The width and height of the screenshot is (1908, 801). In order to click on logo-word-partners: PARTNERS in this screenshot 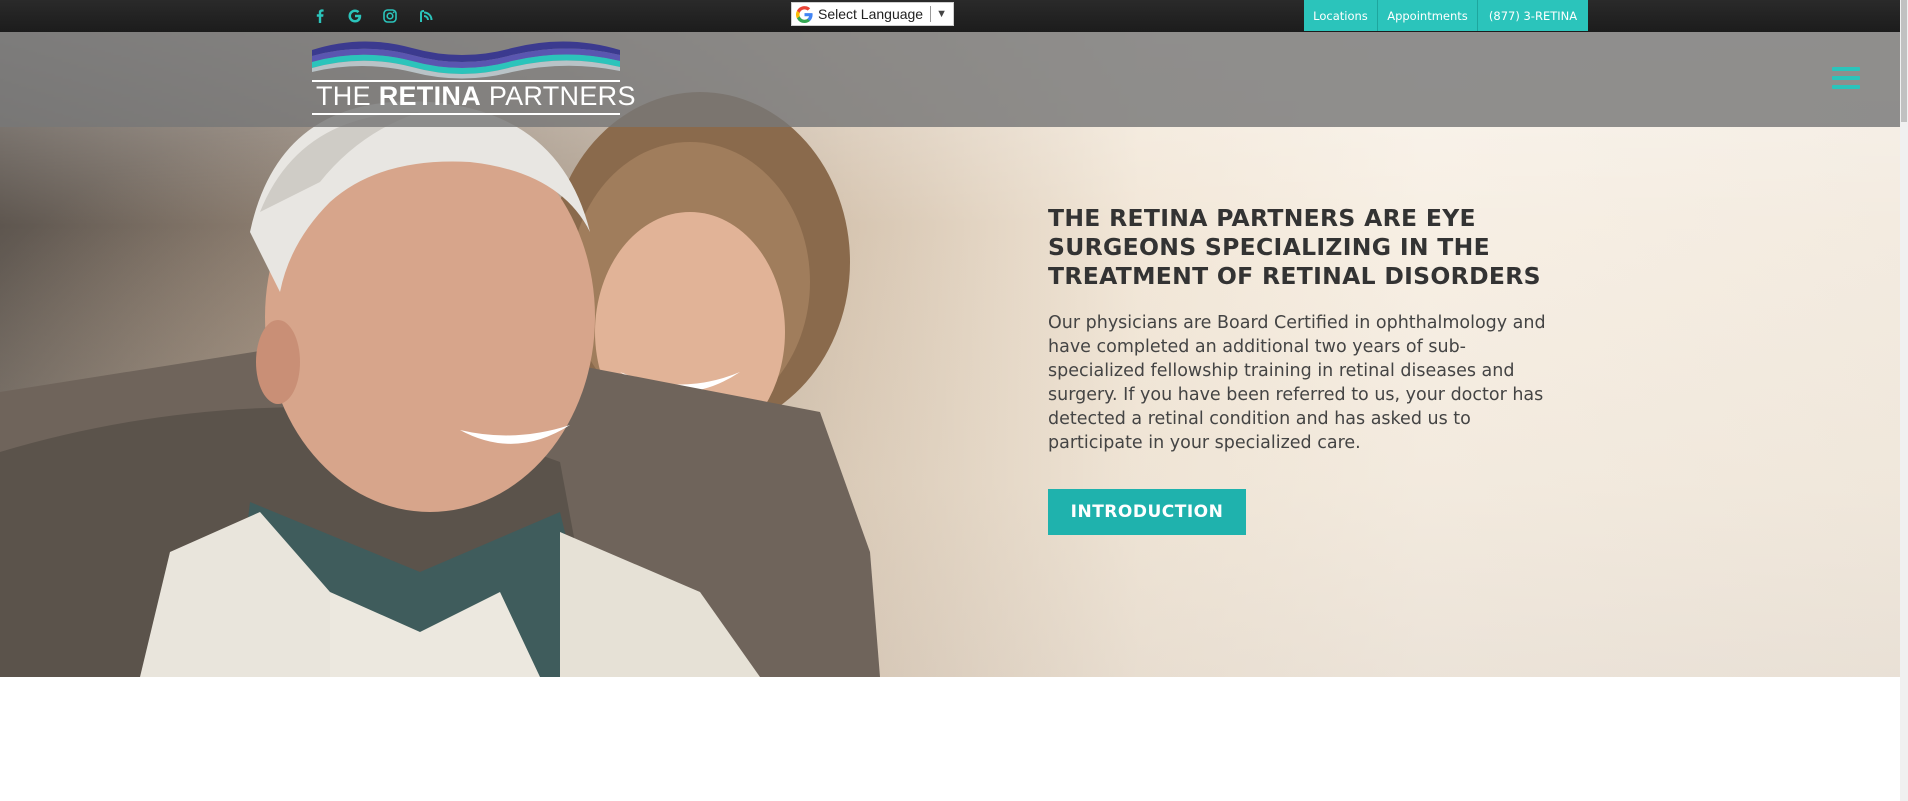, I will do `click(558, 96)`.